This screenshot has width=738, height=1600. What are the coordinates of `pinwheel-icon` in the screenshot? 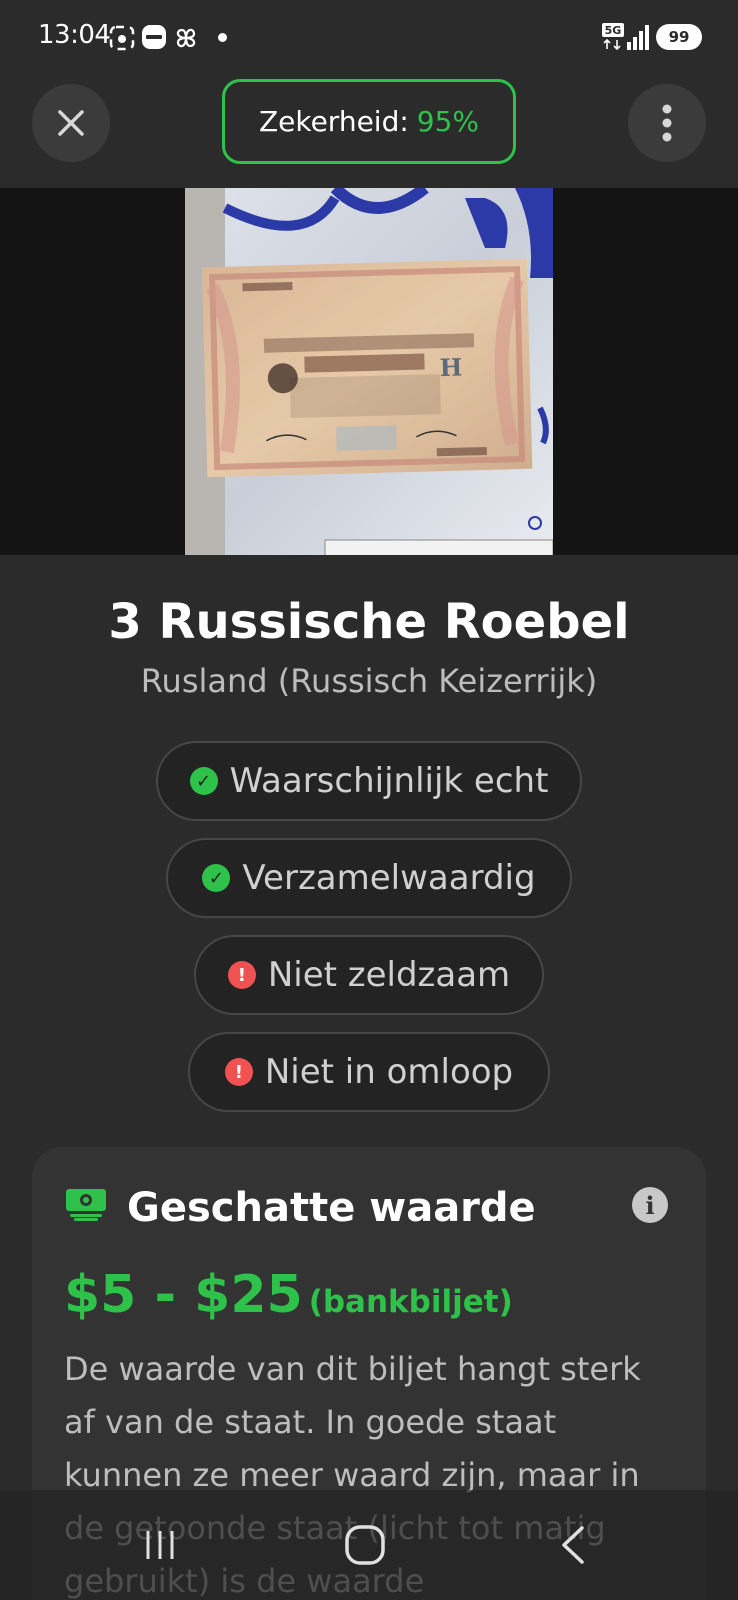 It's located at (186, 38).